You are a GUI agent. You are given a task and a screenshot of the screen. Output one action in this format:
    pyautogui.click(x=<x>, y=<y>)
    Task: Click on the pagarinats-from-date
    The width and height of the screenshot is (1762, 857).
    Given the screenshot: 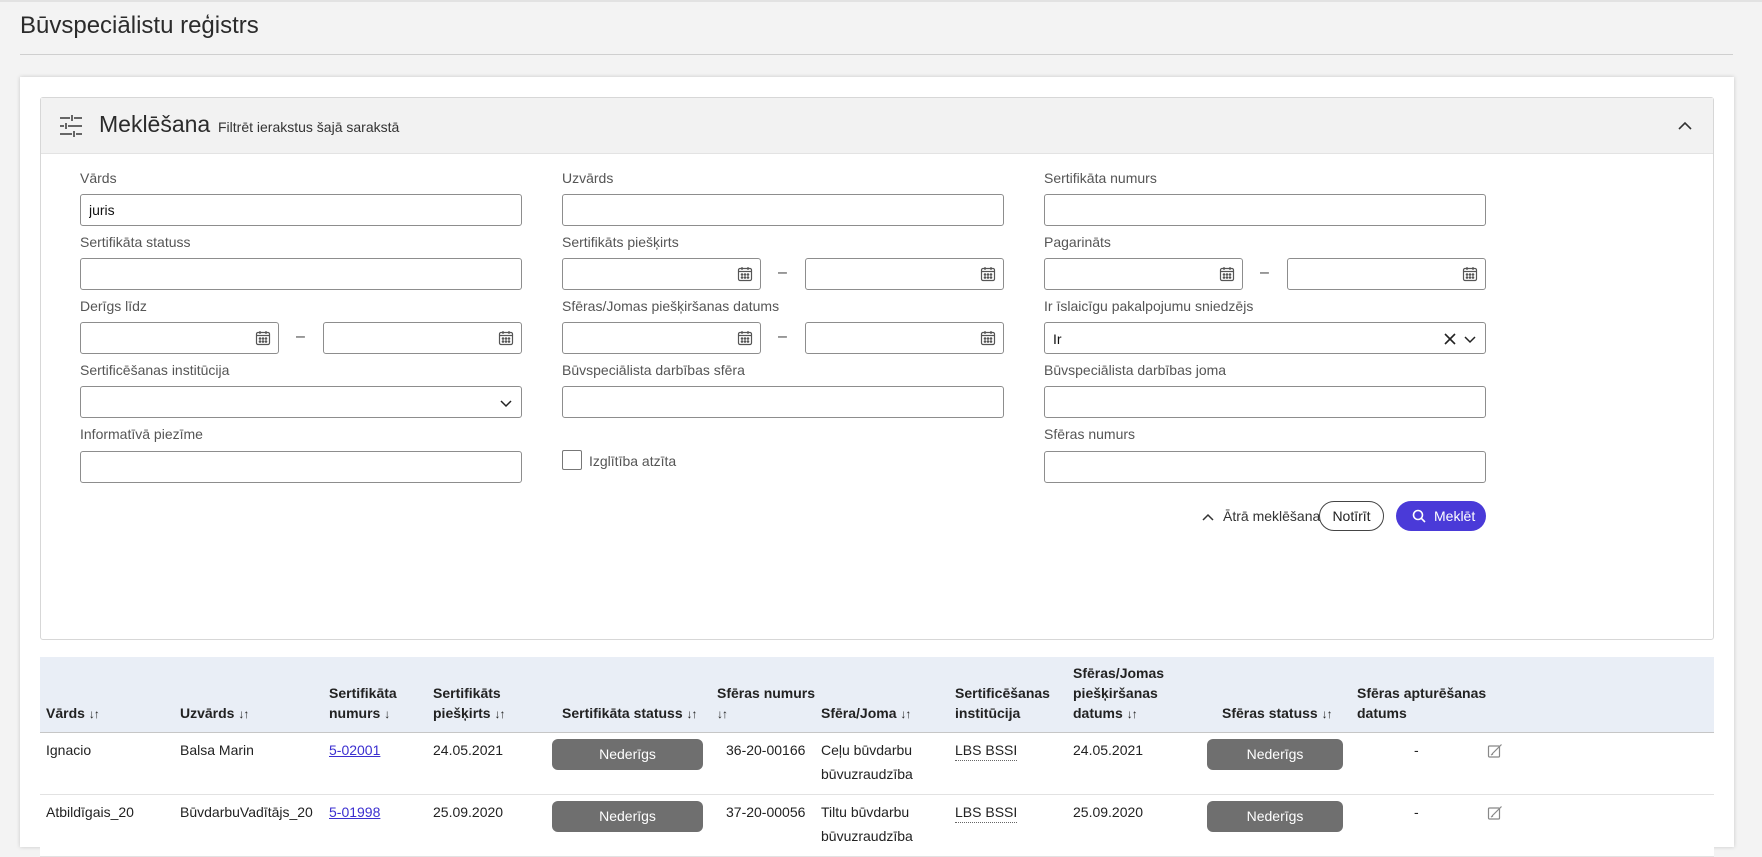 What is the action you would take?
    pyautogui.click(x=1143, y=274)
    